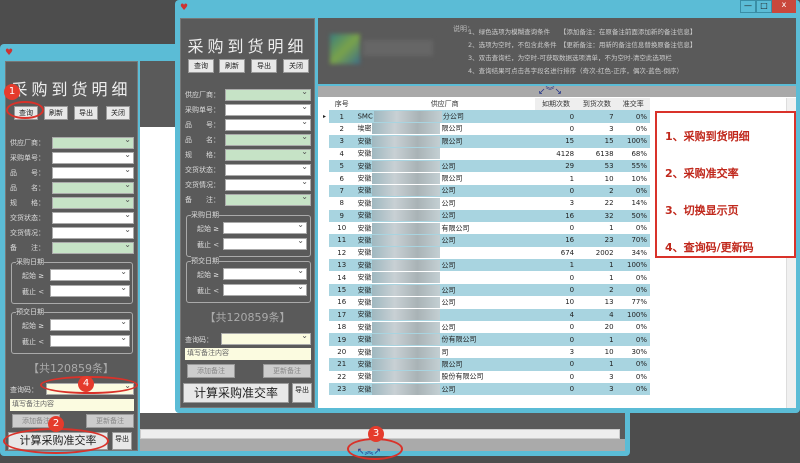 The image size is (800, 463). Describe the element at coordinates (342, 104) in the screenshot. I see `col-seq: 序号` at that location.